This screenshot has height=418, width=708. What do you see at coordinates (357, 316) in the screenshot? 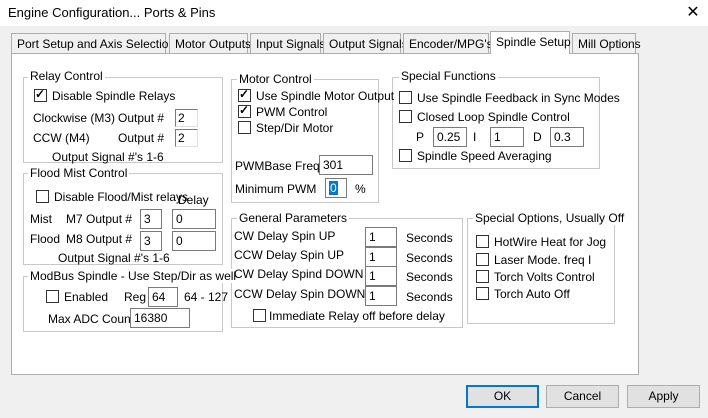
I see `immediate-relay-label: Immediate Relay off before delay` at bounding box center [357, 316].